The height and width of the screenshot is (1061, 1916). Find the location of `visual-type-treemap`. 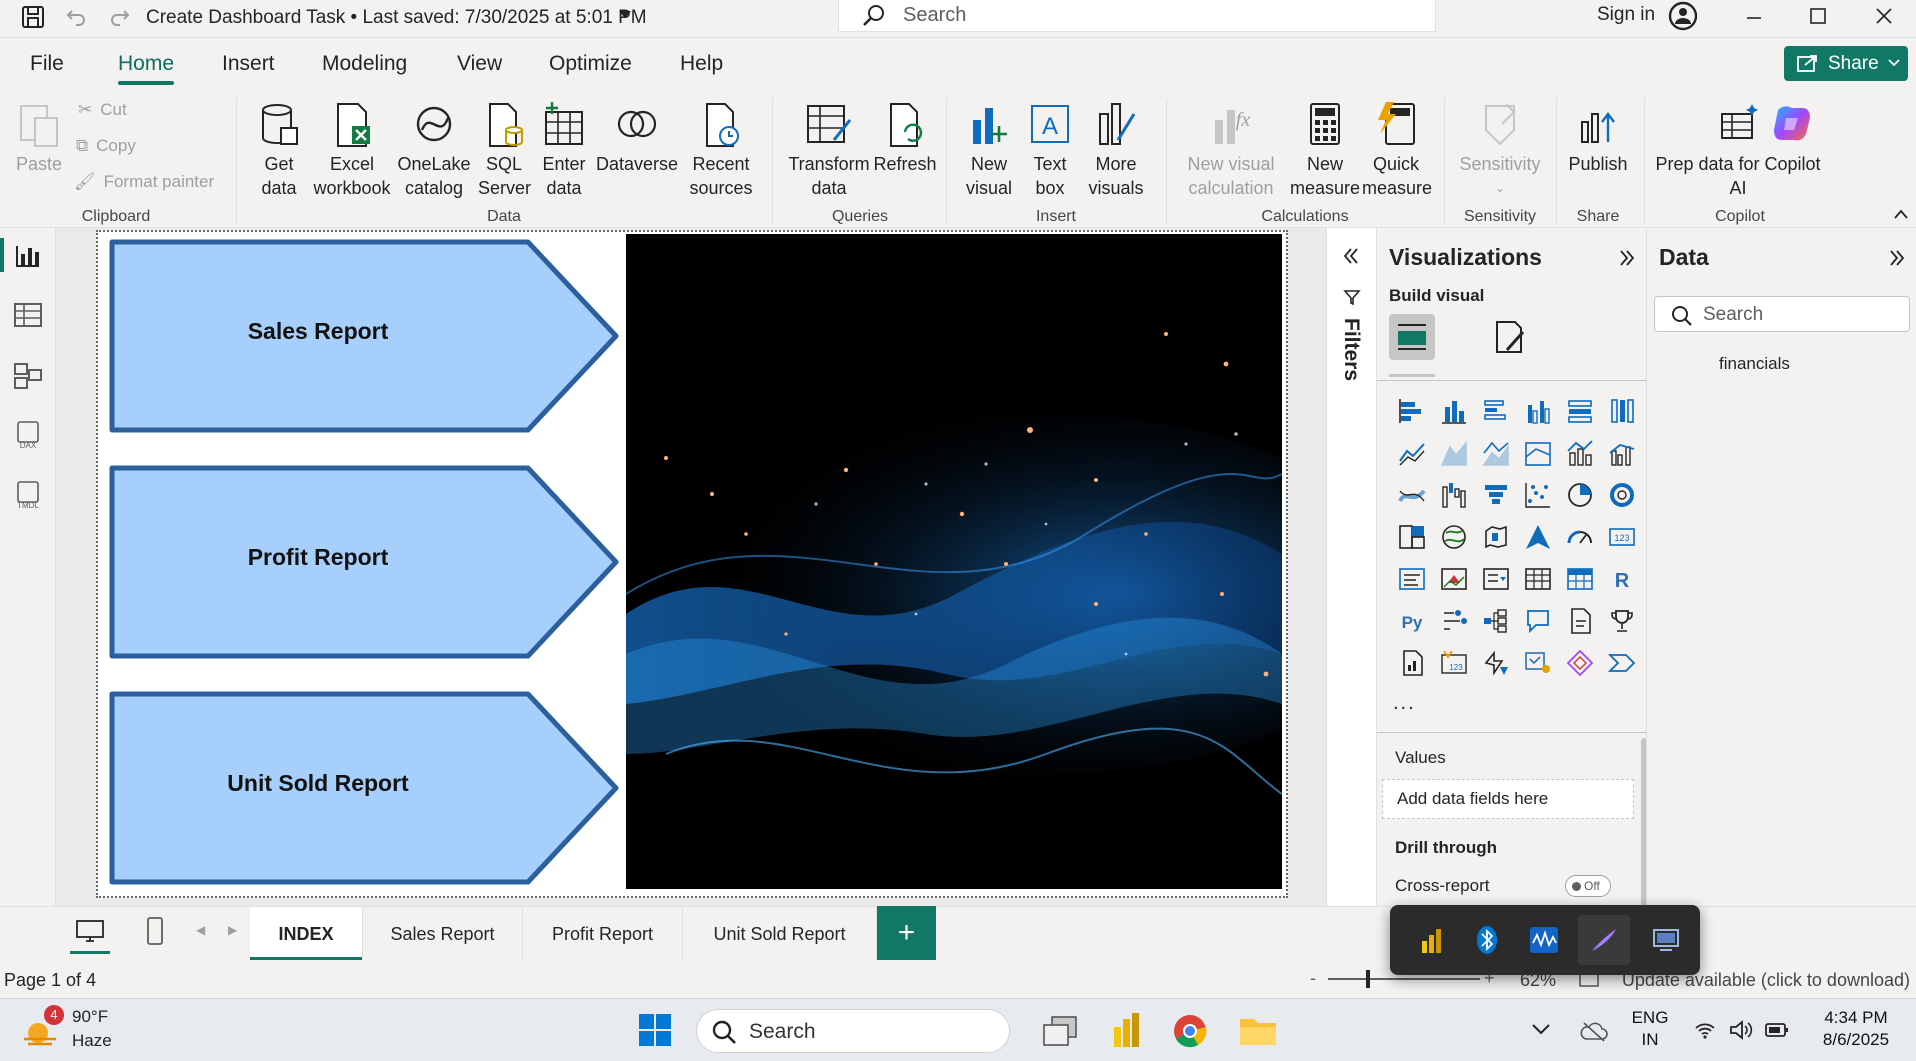

visual-type-treemap is located at coordinates (1412, 537).